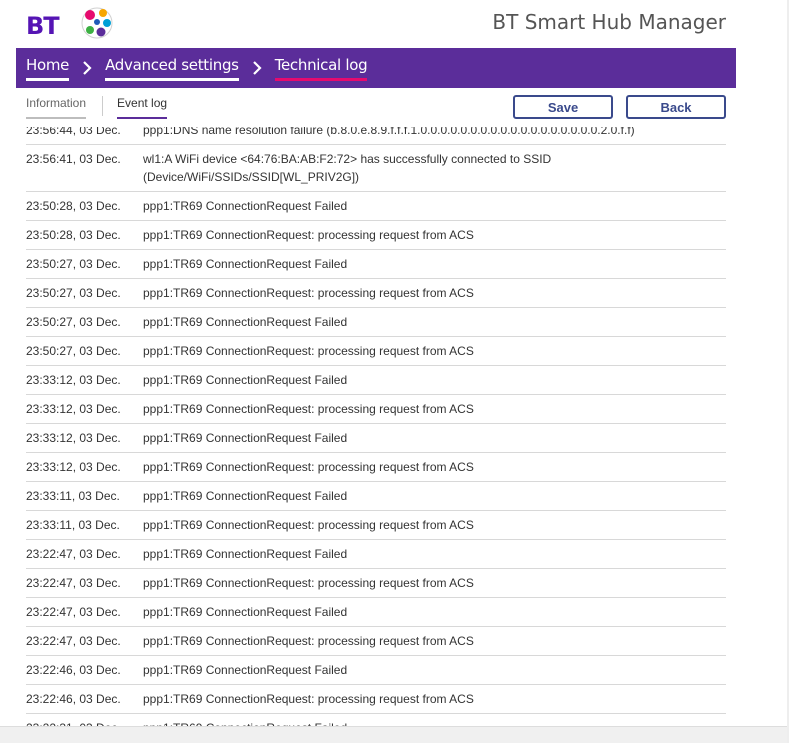 This screenshot has height=743, width=789. Describe the element at coordinates (394, 734) in the screenshot. I see `horizontal-scrollbar` at that location.